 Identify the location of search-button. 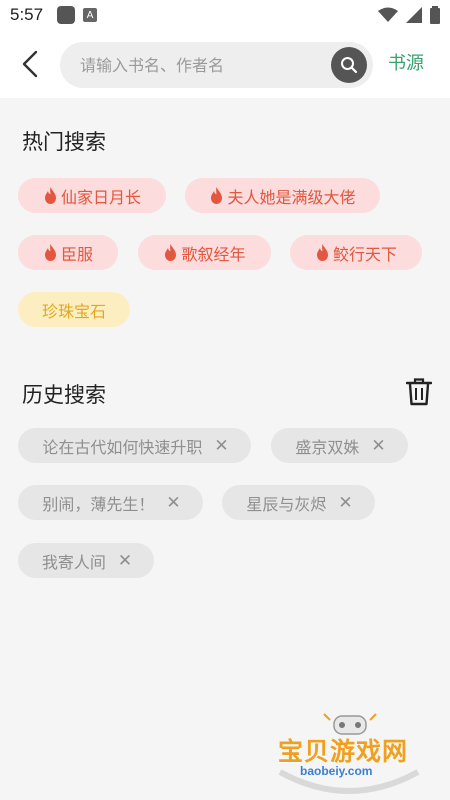
(349, 65).